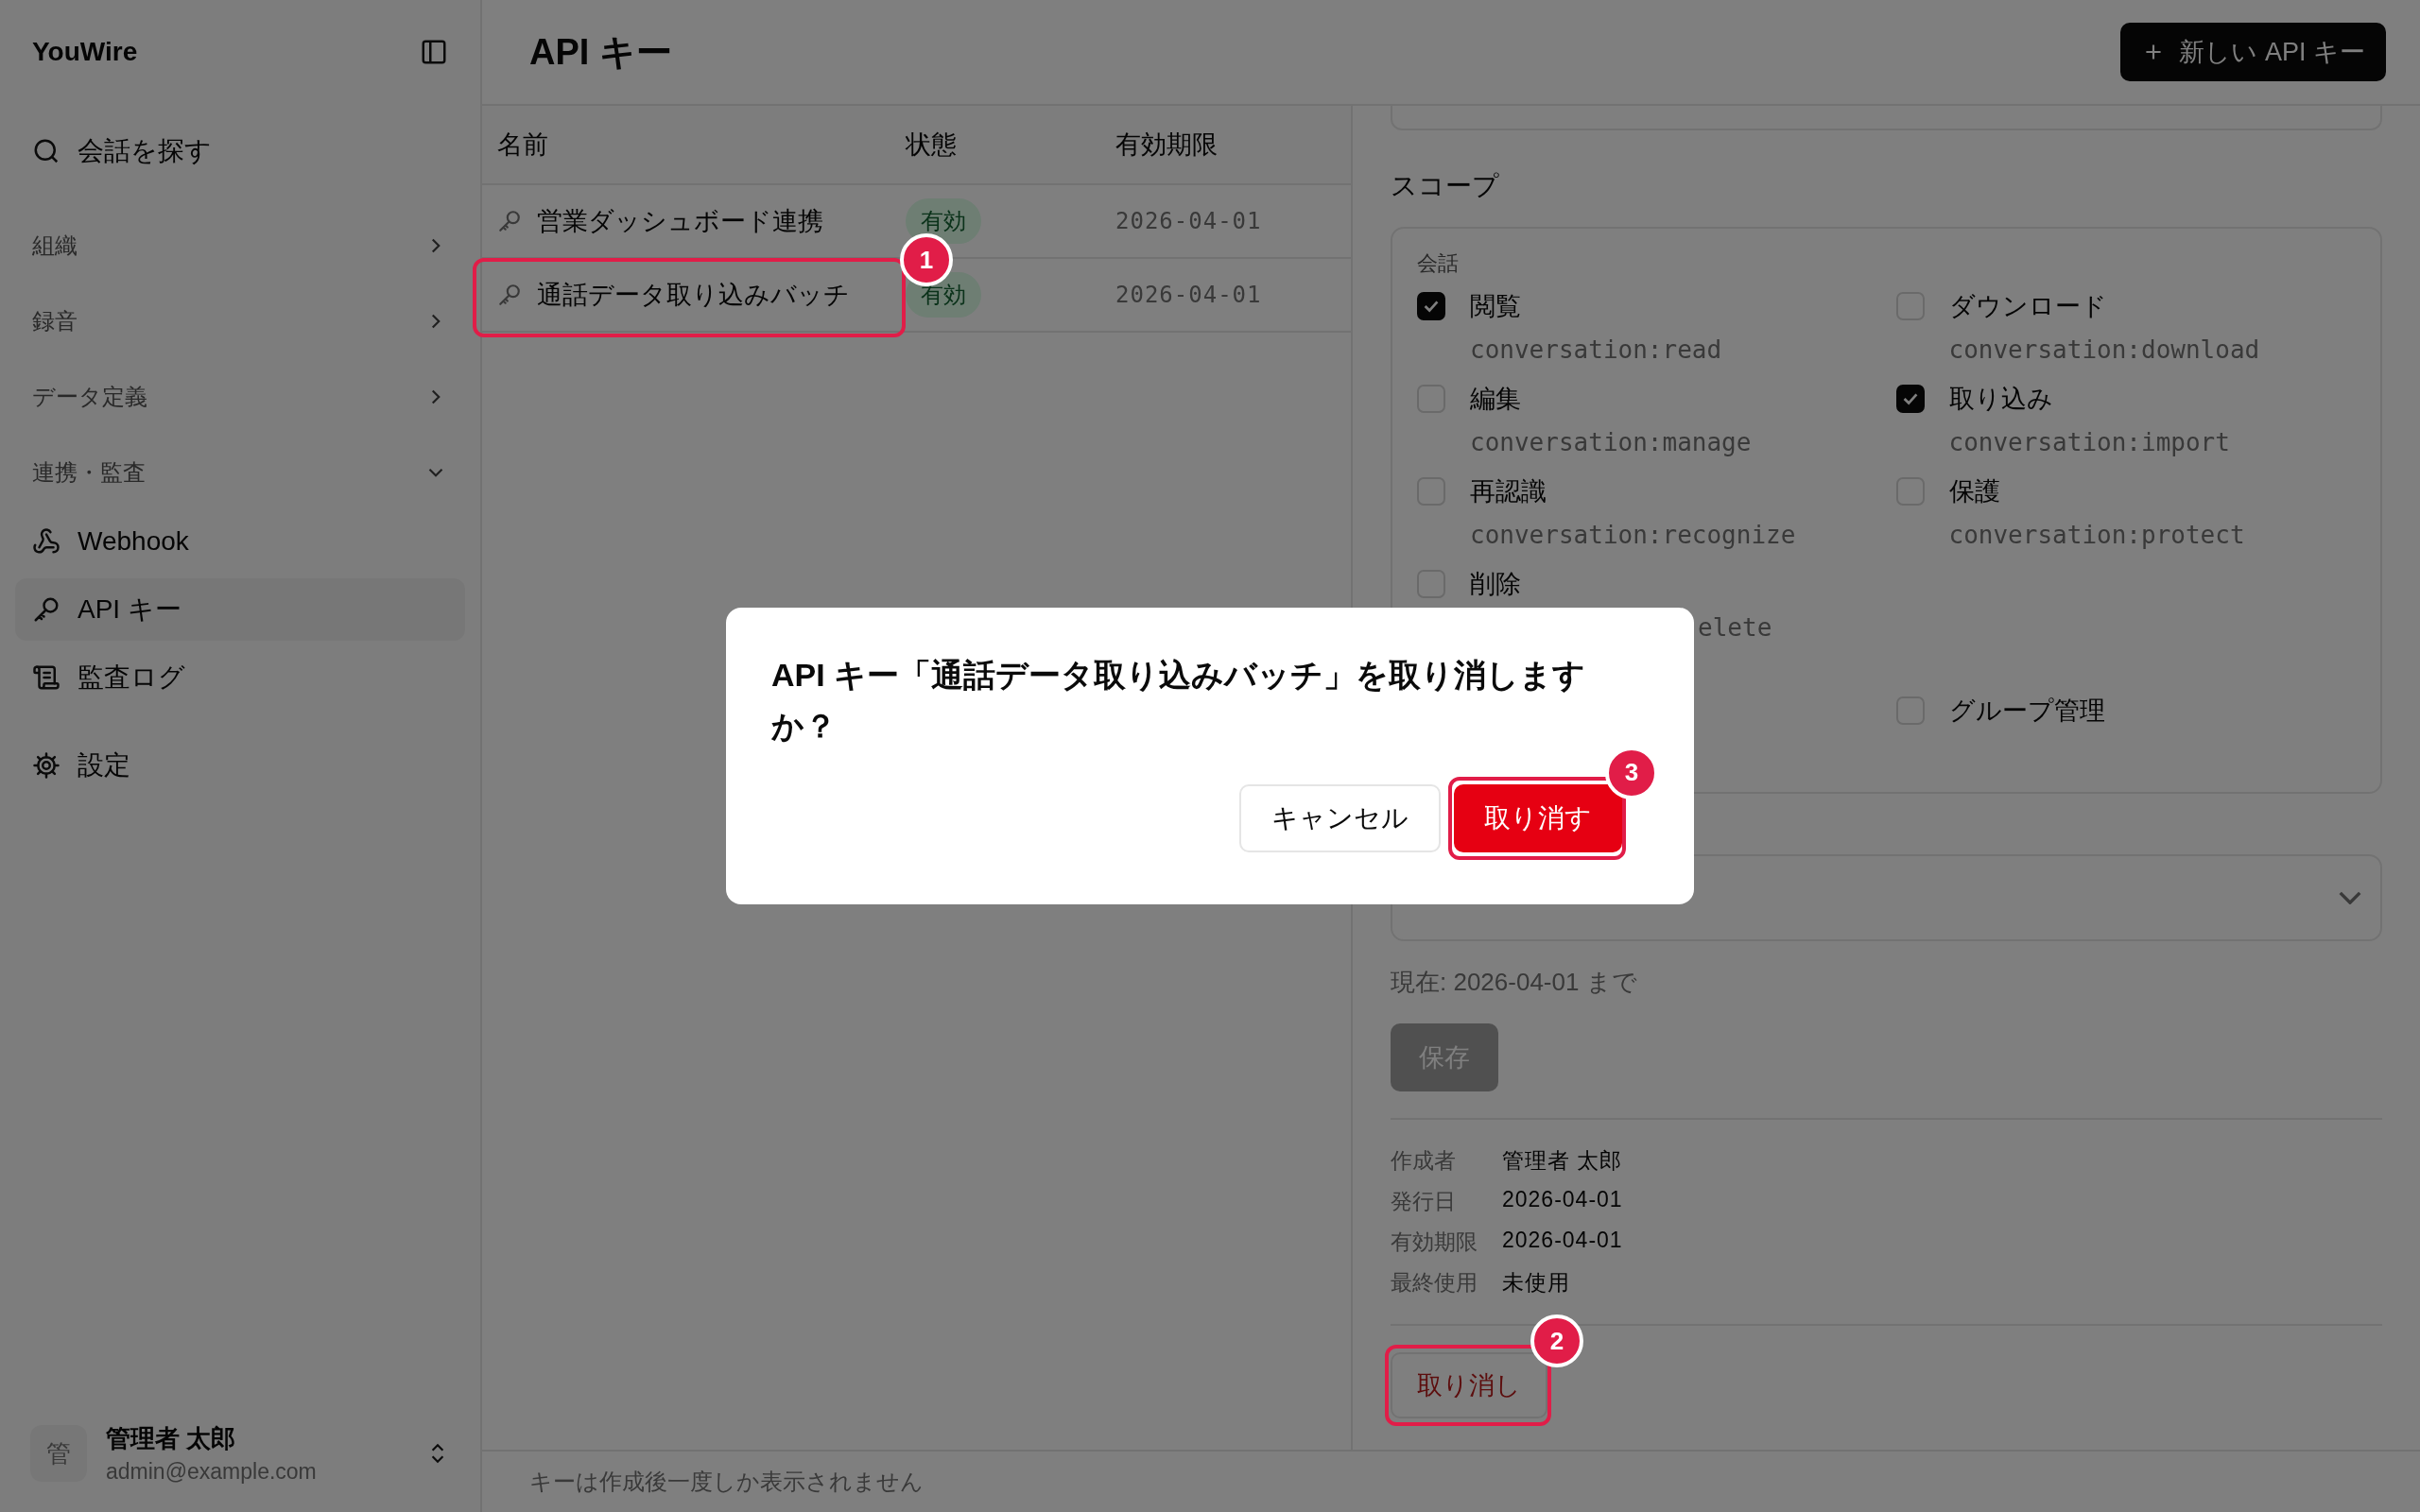  What do you see at coordinates (2000, 399) in the screenshot?
I see `scope-label: 取り込み` at bounding box center [2000, 399].